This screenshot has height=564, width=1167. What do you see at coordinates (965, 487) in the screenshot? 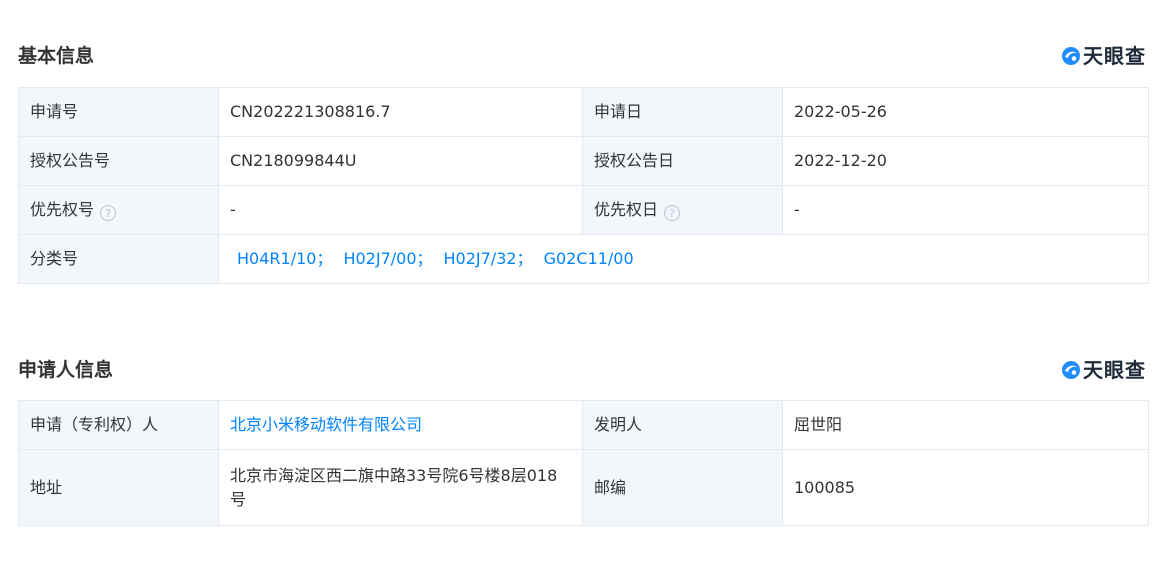
I see `postcode-value: 100085` at bounding box center [965, 487].